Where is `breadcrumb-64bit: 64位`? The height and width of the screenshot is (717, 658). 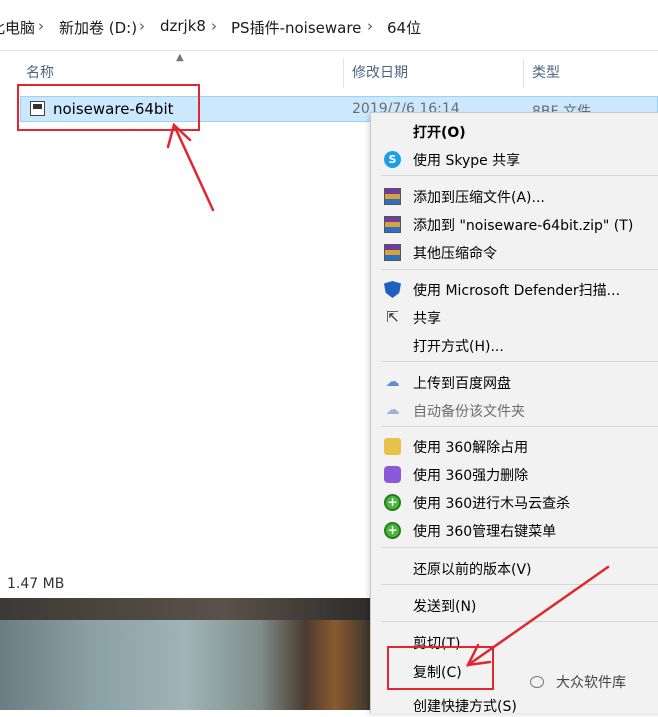 breadcrumb-64bit: 64位 is located at coordinates (404, 27).